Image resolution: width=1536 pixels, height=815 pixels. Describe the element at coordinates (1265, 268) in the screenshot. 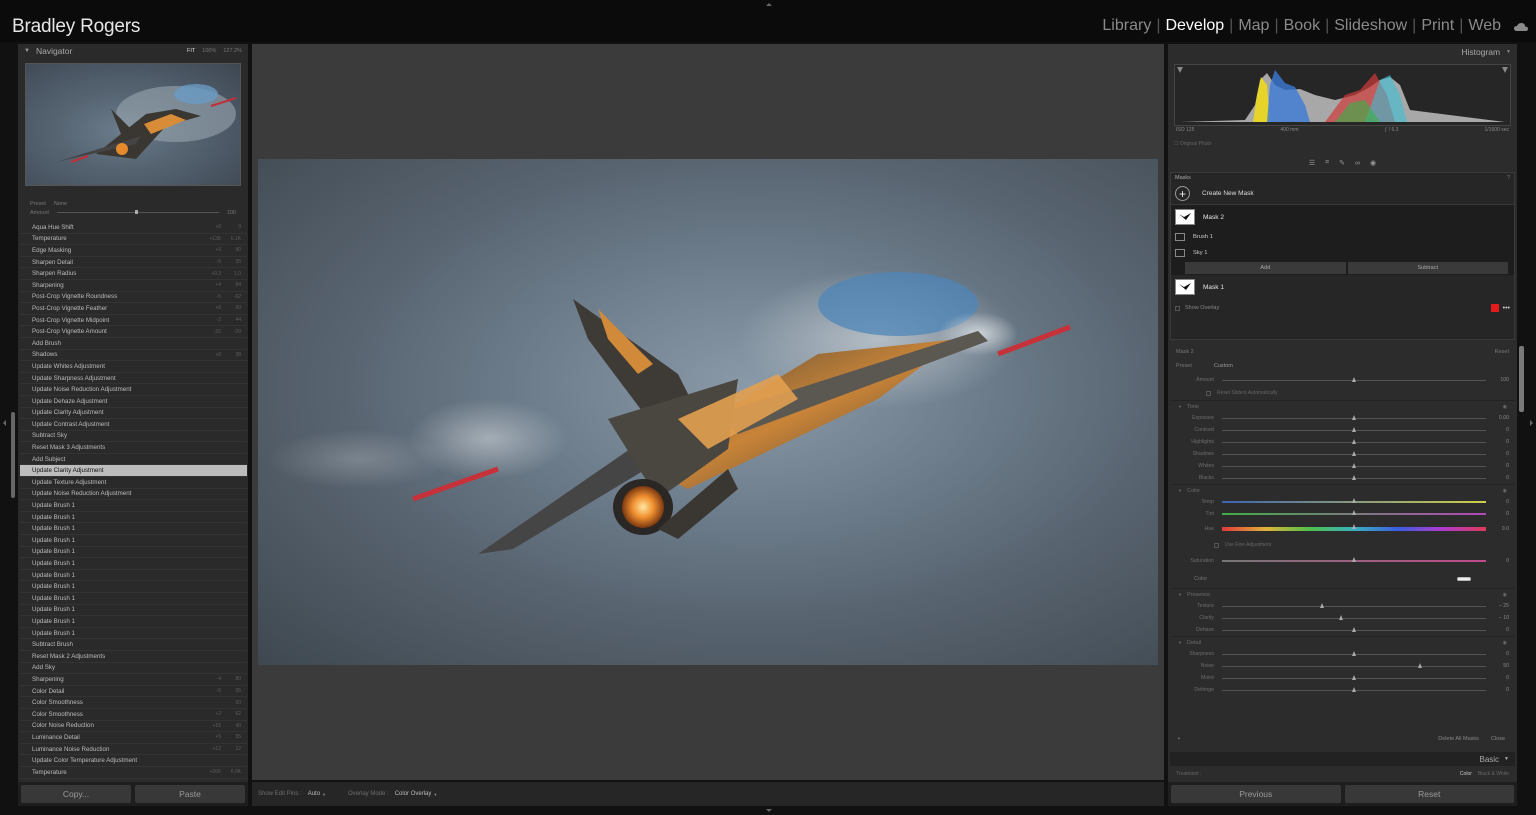

I see `add-button: Add` at that location.